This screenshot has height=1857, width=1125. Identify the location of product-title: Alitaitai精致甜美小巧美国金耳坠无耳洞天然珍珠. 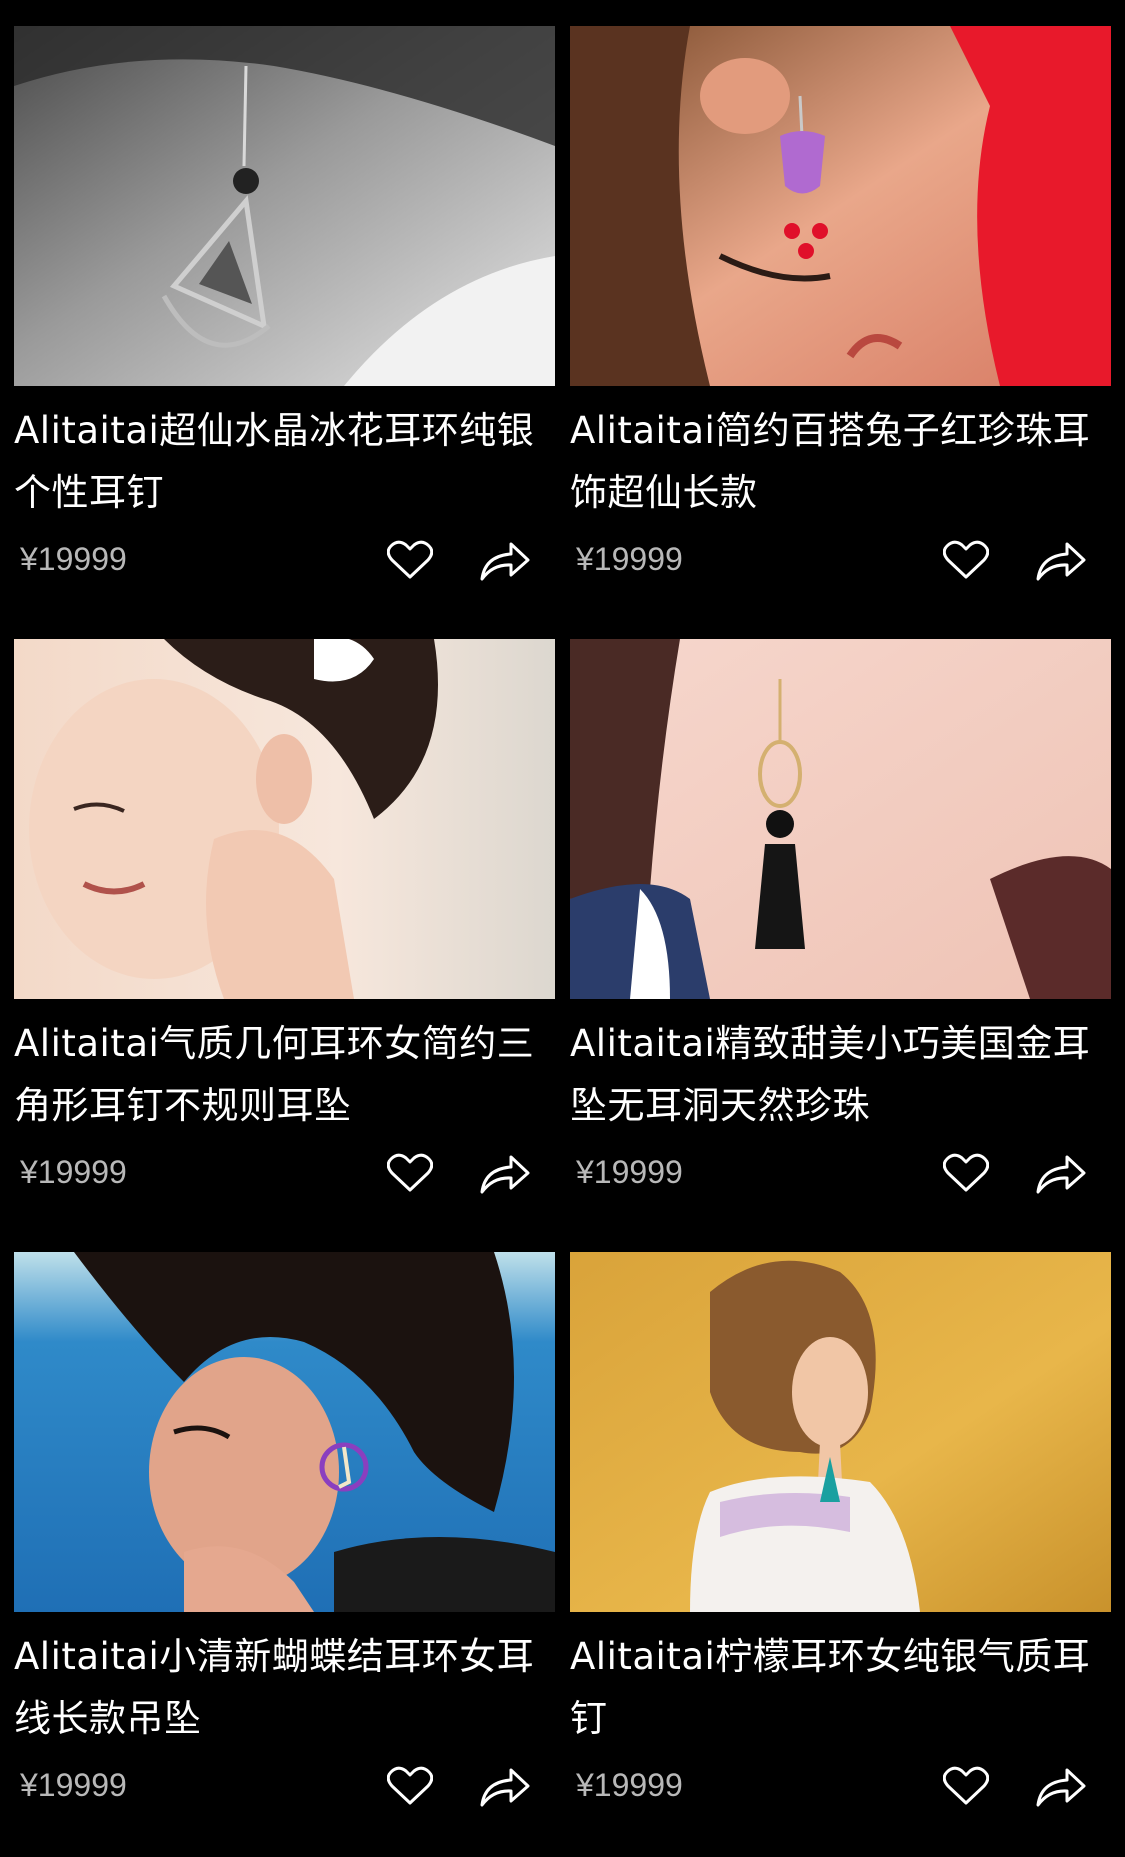
(840, 1075).